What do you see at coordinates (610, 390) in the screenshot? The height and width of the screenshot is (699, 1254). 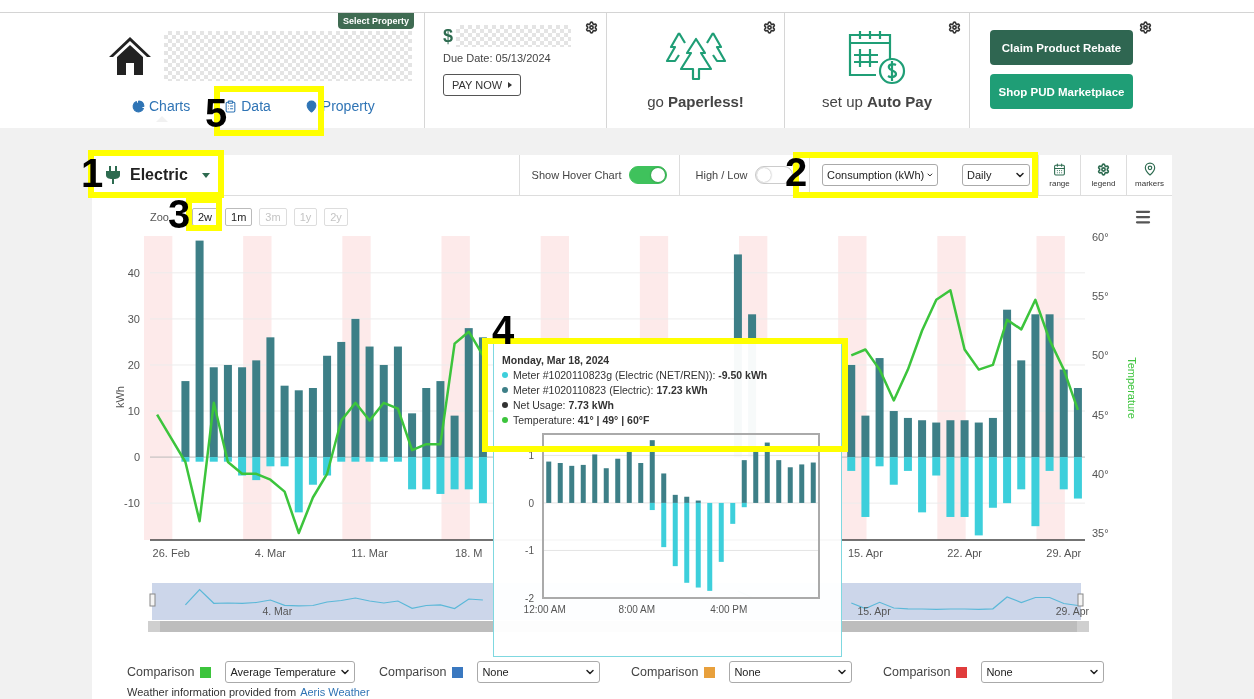 I see `tooltip-line: Meter #1020110823 (Electric): 17.23 kWh` at bounding box center [610, 390].